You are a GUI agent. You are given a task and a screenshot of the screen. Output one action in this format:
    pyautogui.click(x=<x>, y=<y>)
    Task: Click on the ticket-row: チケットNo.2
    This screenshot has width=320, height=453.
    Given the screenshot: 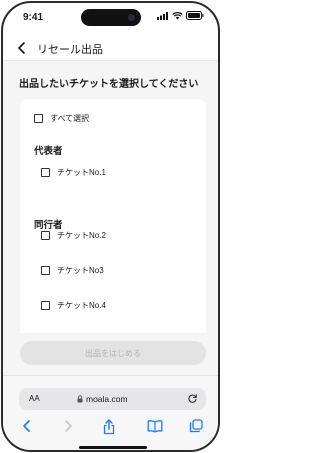 What is the action you would take?
    pyautogui.click(x=73, y=235)
    